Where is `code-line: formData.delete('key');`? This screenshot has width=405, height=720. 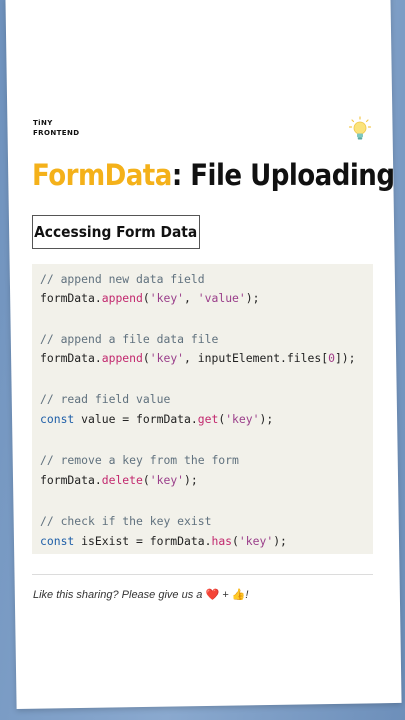 code-line: formData.delete('key'); is located at coordinates (119, 480).